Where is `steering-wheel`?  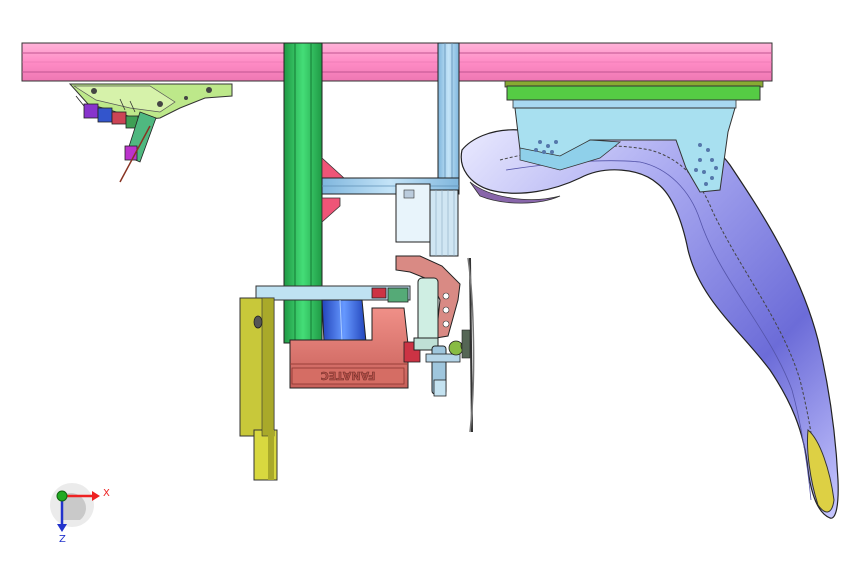 steering-wheel is located at coordinates (468, 345).